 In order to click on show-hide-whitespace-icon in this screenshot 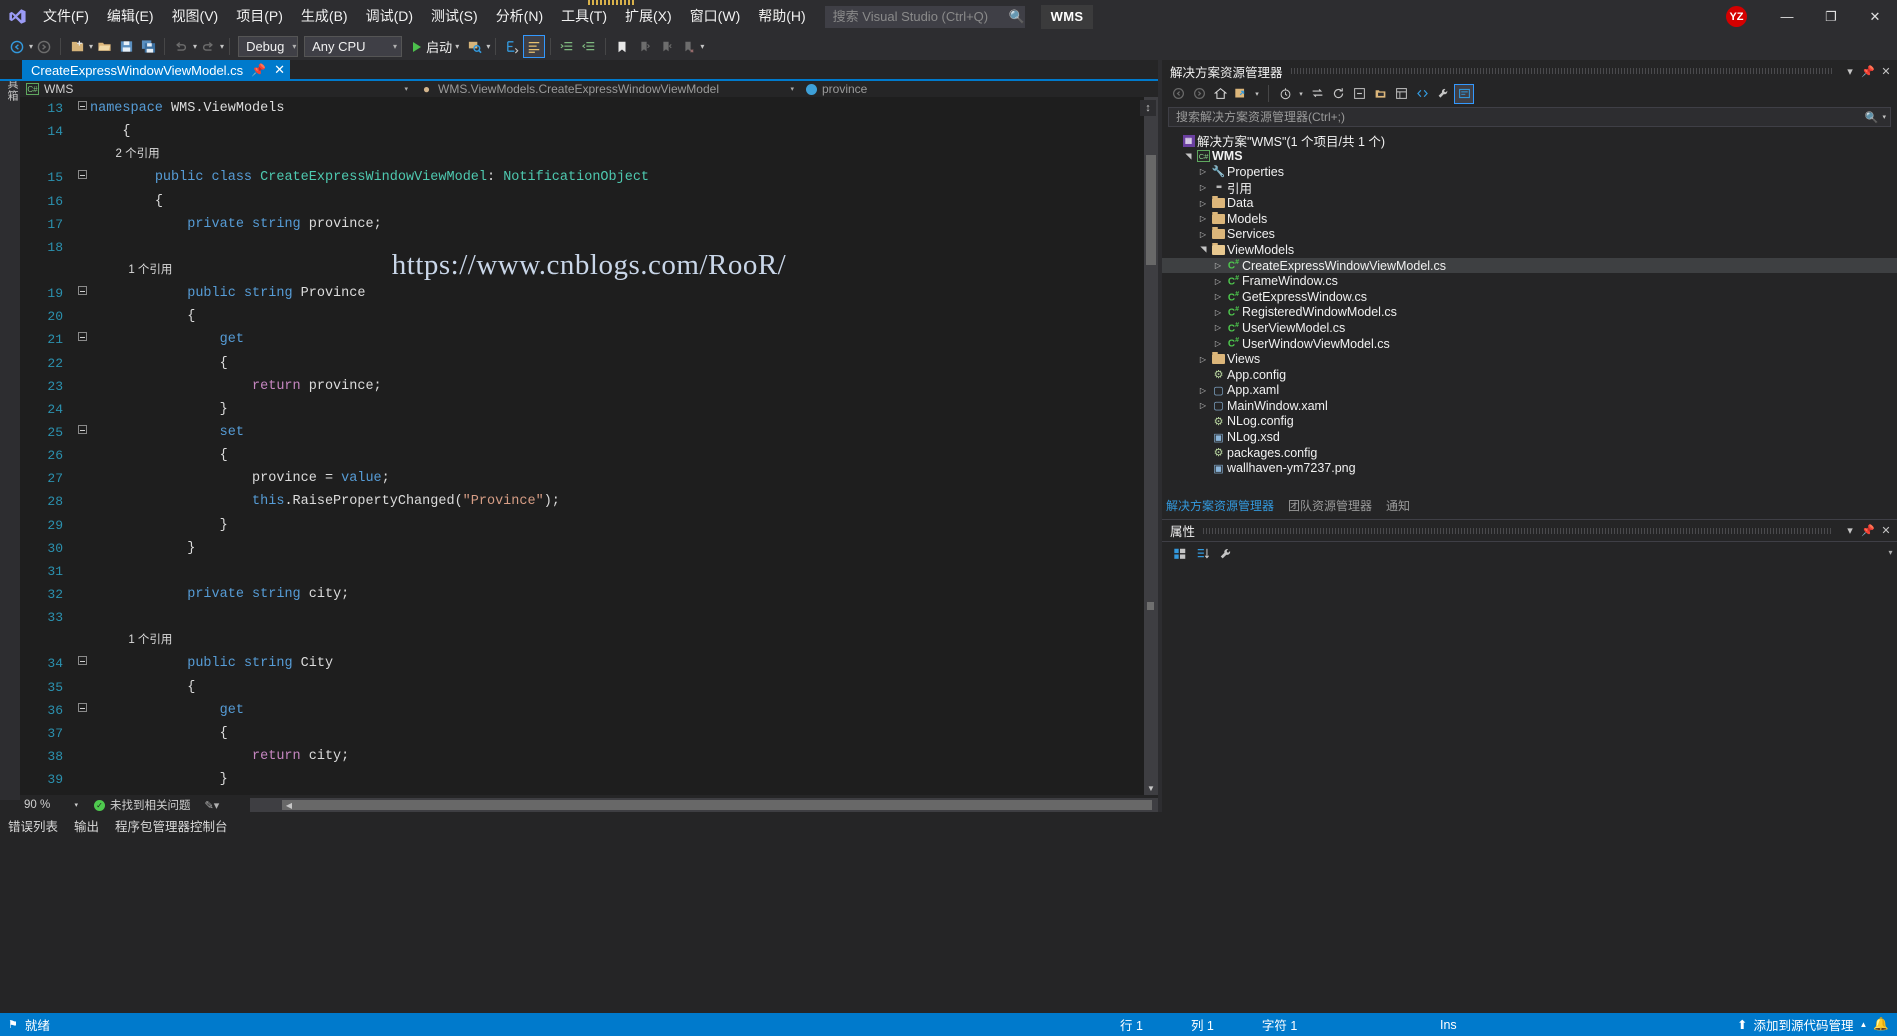, I will do `click(512, 46)`.